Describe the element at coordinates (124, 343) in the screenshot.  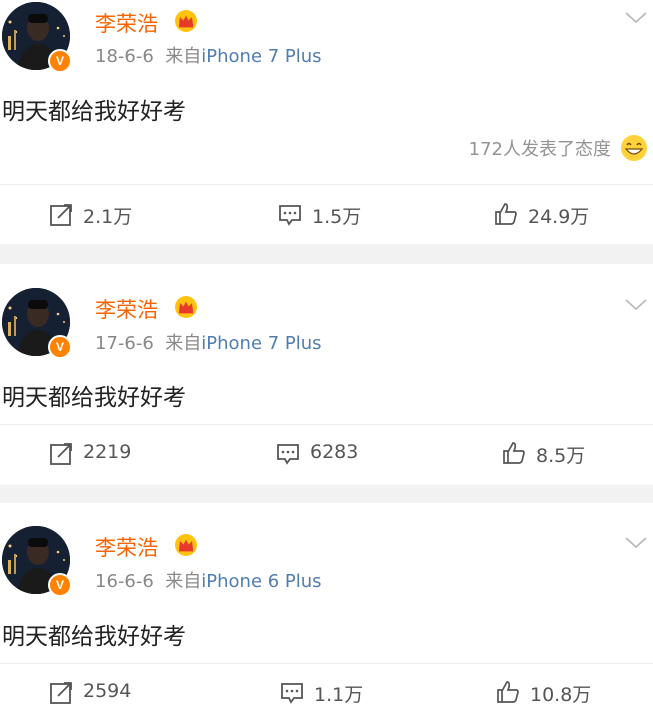
I see `post-date: 17-6-6` at that location.